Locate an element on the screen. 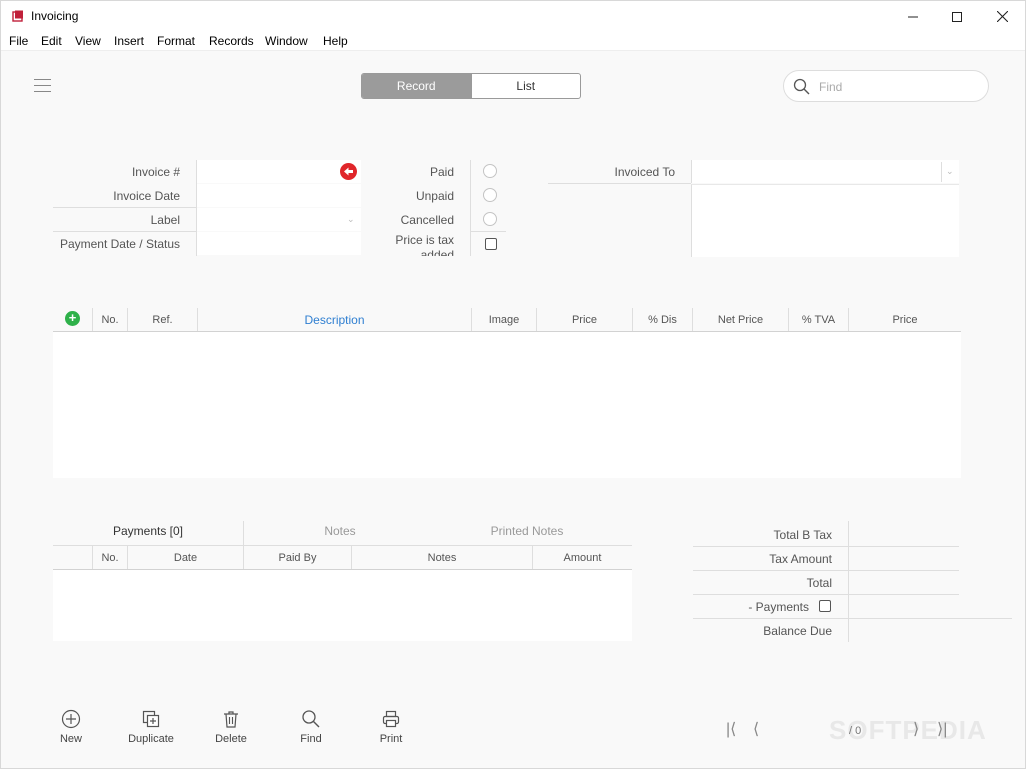  window-title: Invoicing is located at coordinates (55, 16).